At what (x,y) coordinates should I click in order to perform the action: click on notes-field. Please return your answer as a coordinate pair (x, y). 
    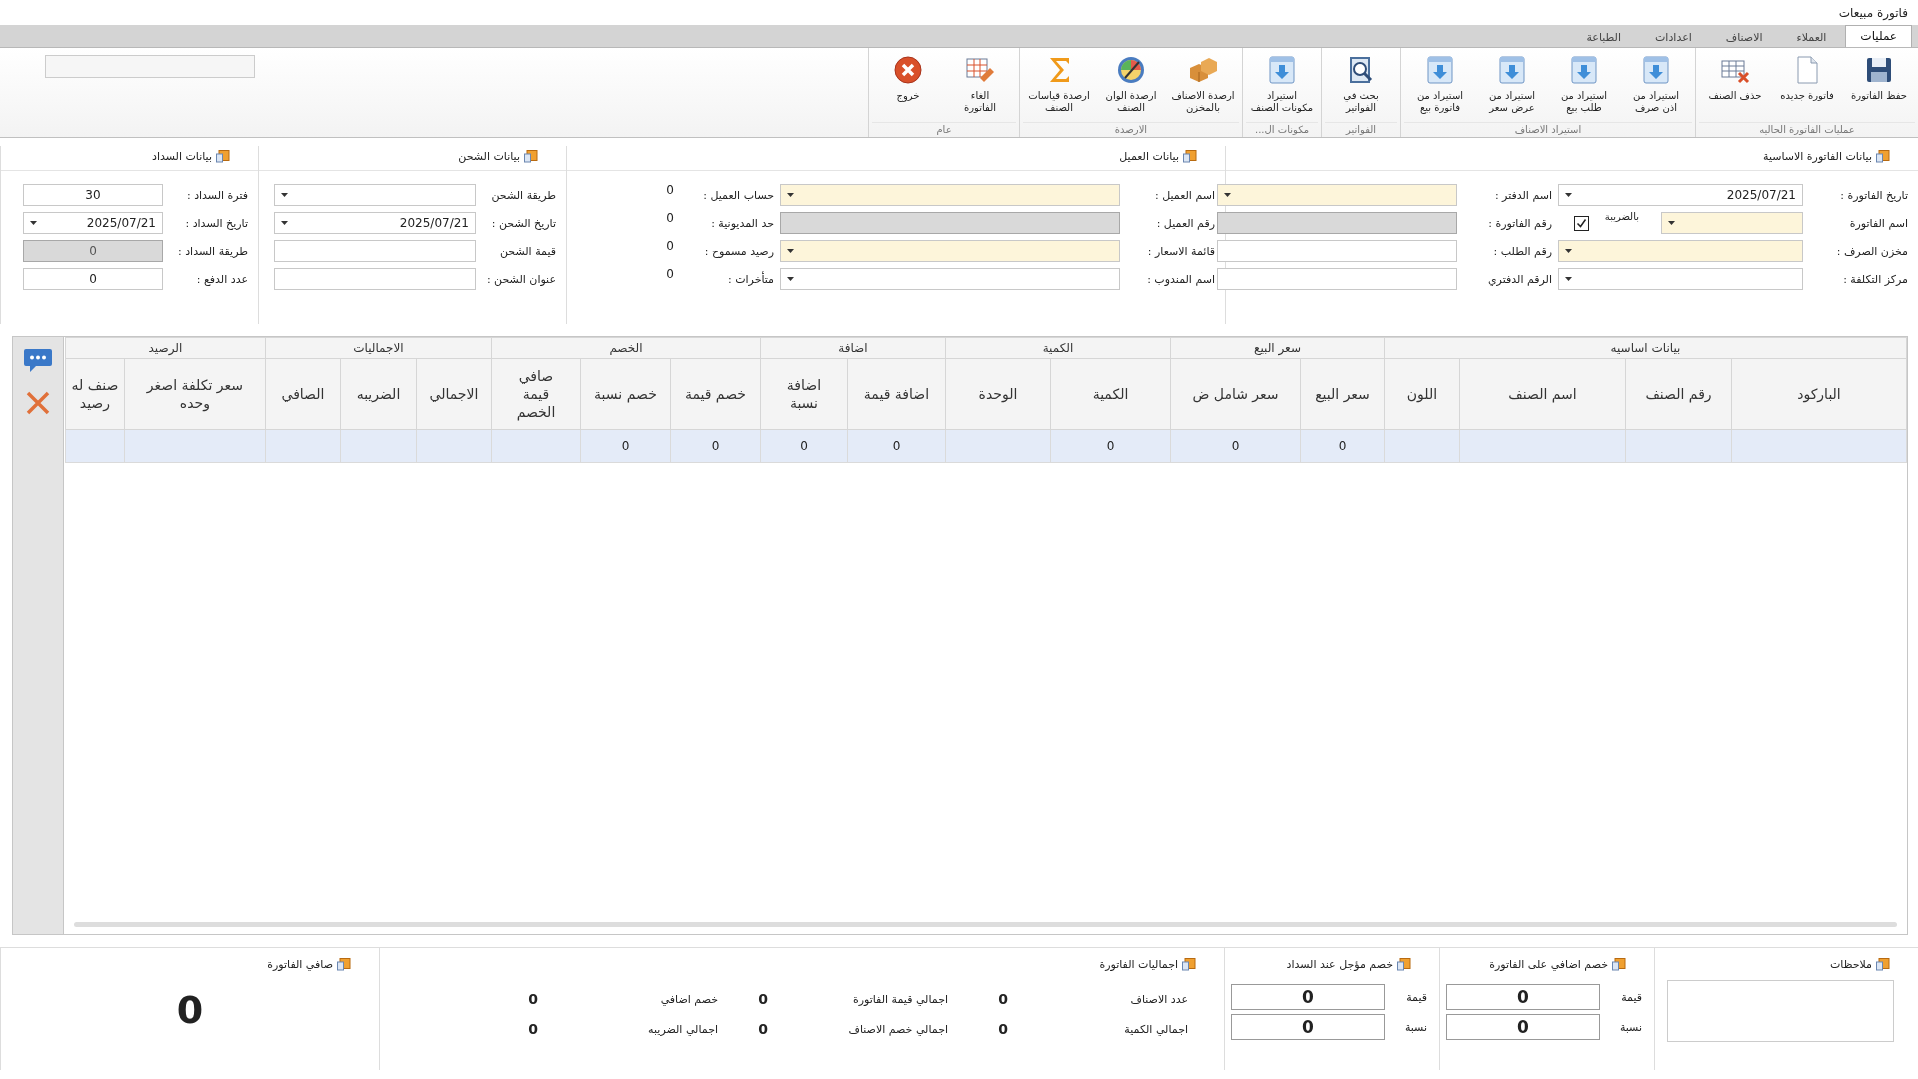
    Looking at the image, I should click on (1780, 1011).